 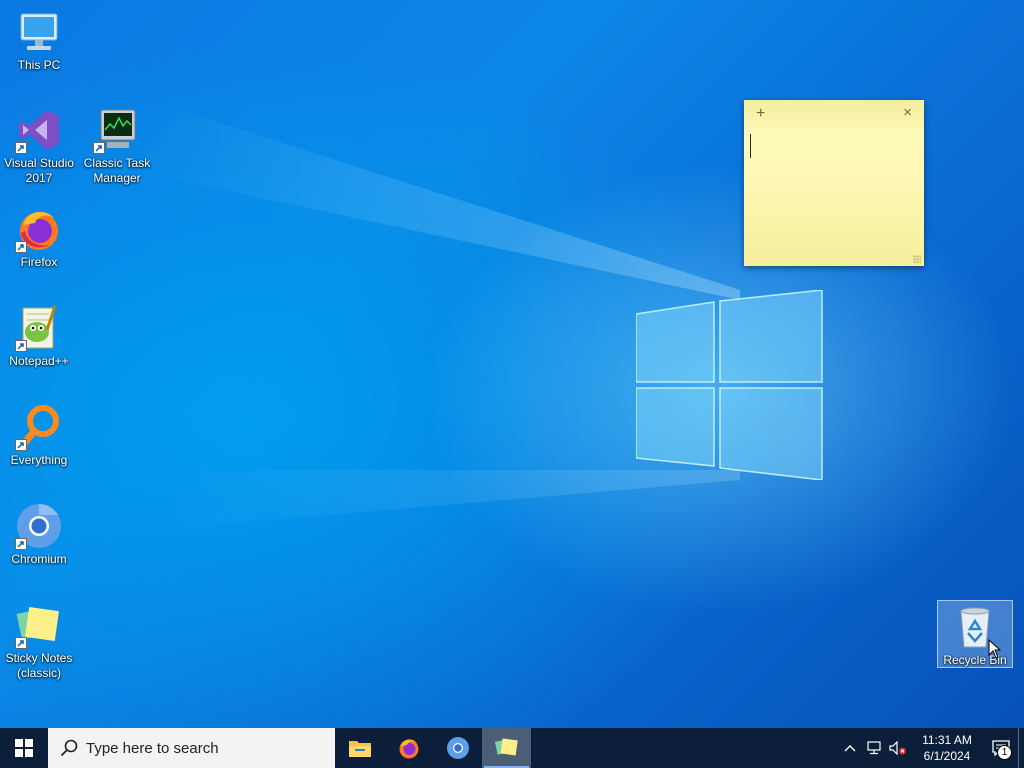 I want to click on network-status-button, so click(x=874, y=748).